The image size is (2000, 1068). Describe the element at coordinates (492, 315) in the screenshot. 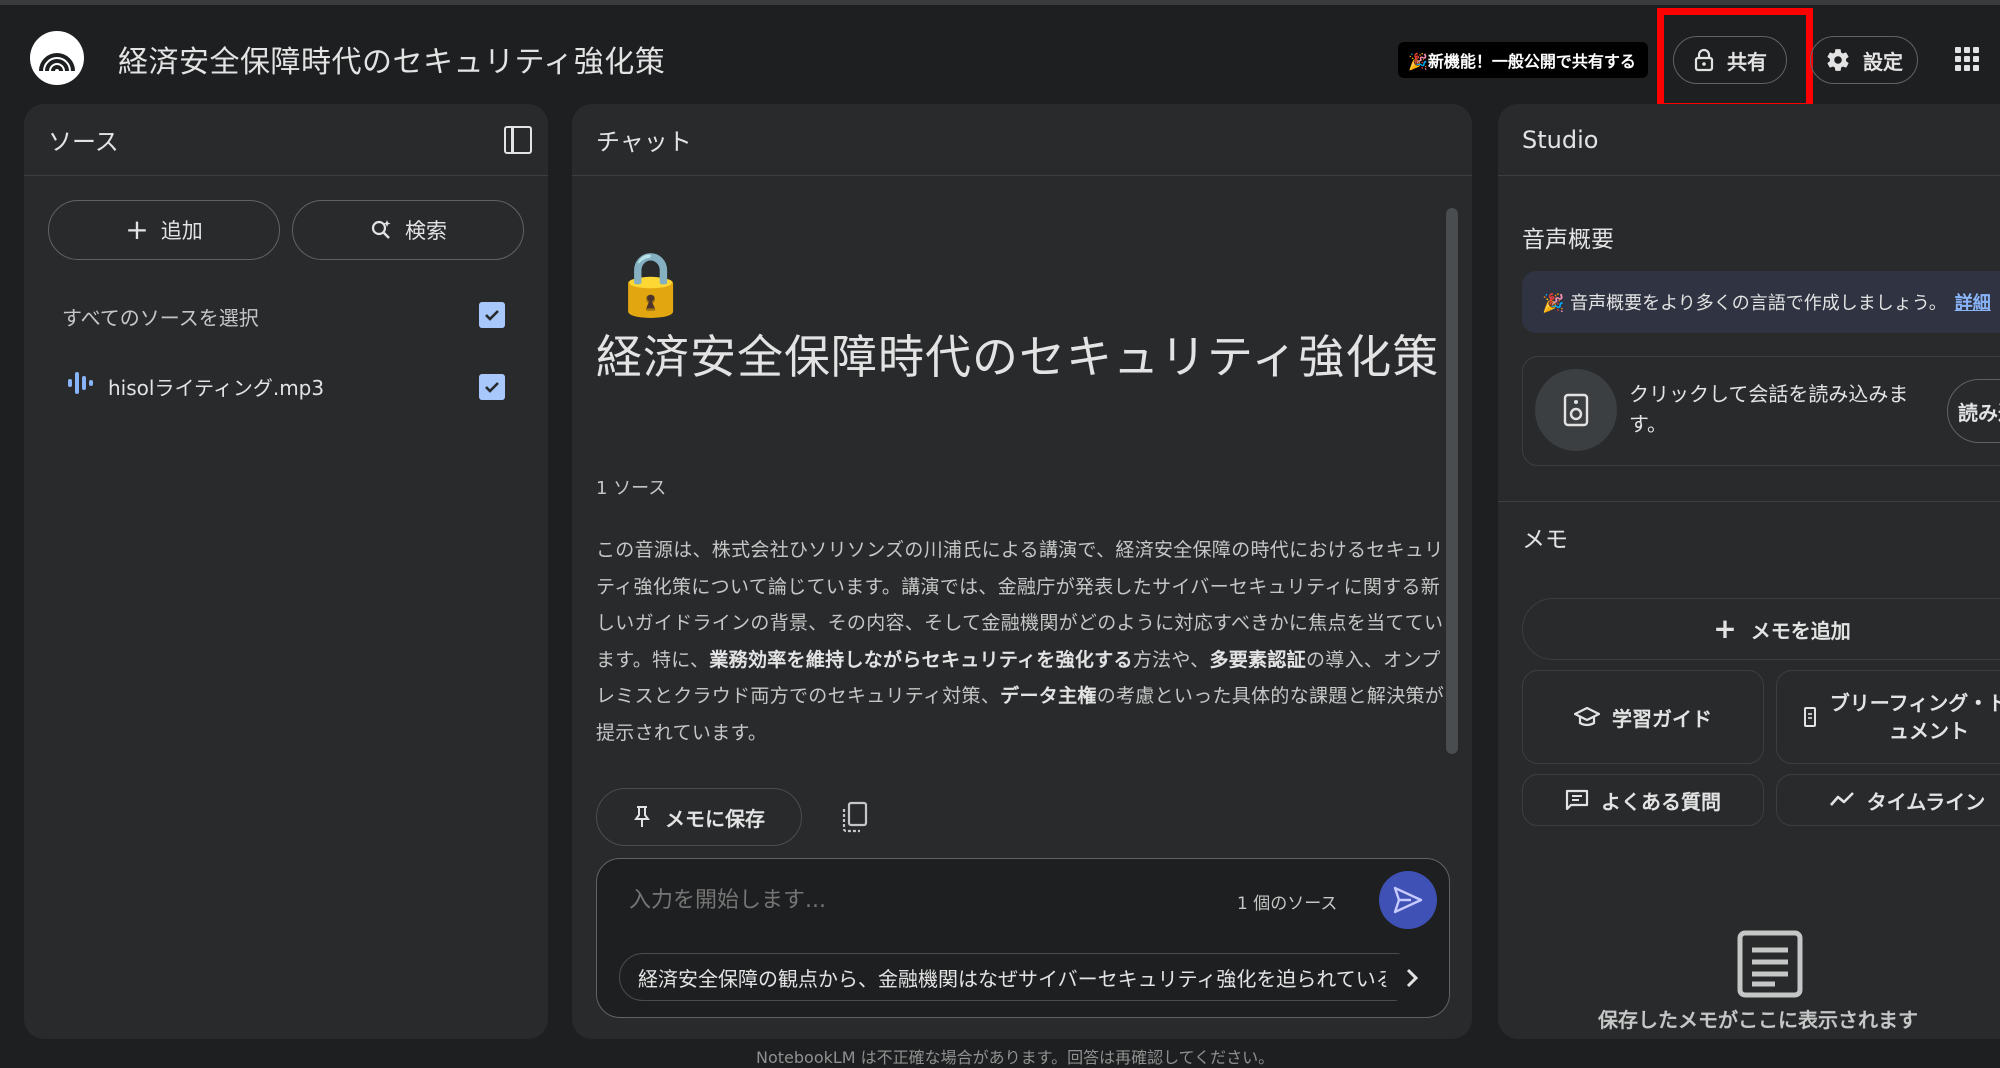

I see `select-all-checkbox` at that location.